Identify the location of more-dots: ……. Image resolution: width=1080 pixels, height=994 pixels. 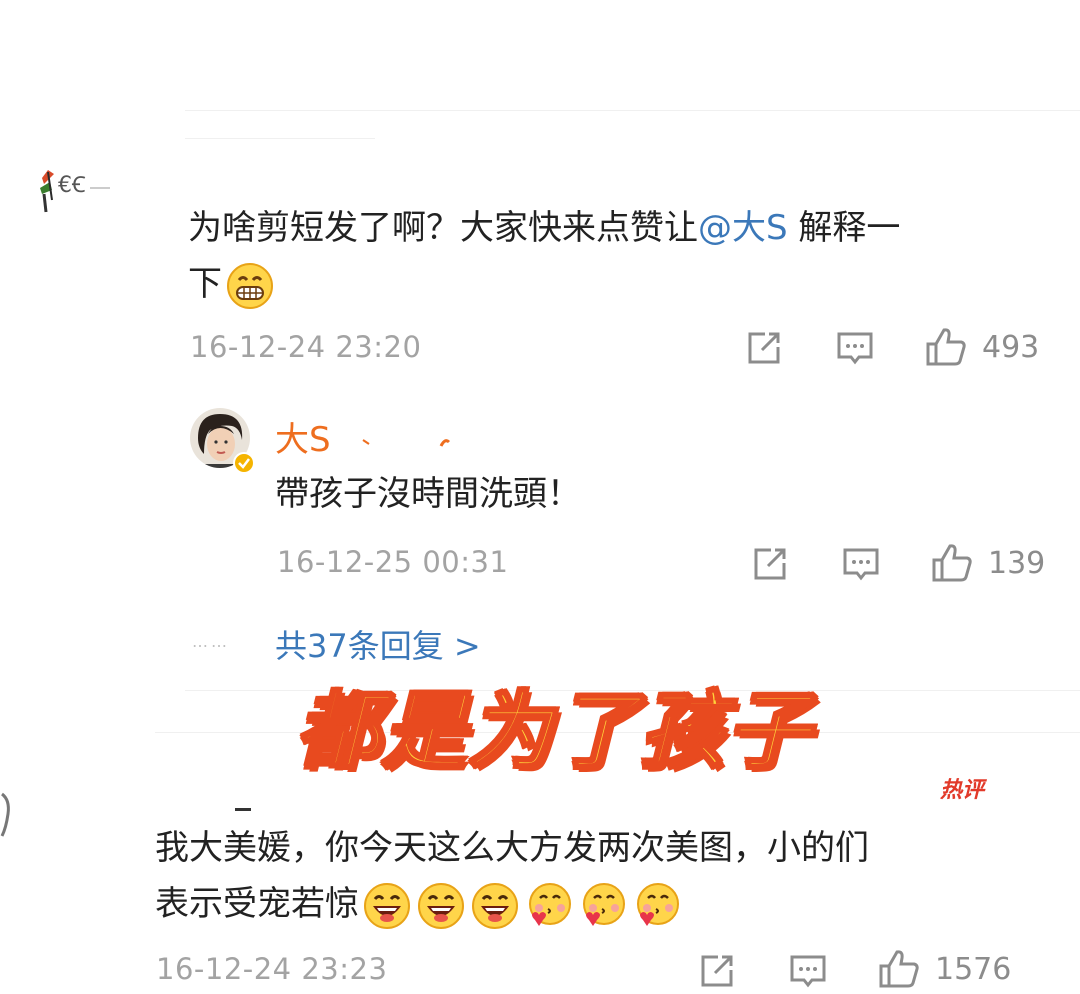
(211, 641).